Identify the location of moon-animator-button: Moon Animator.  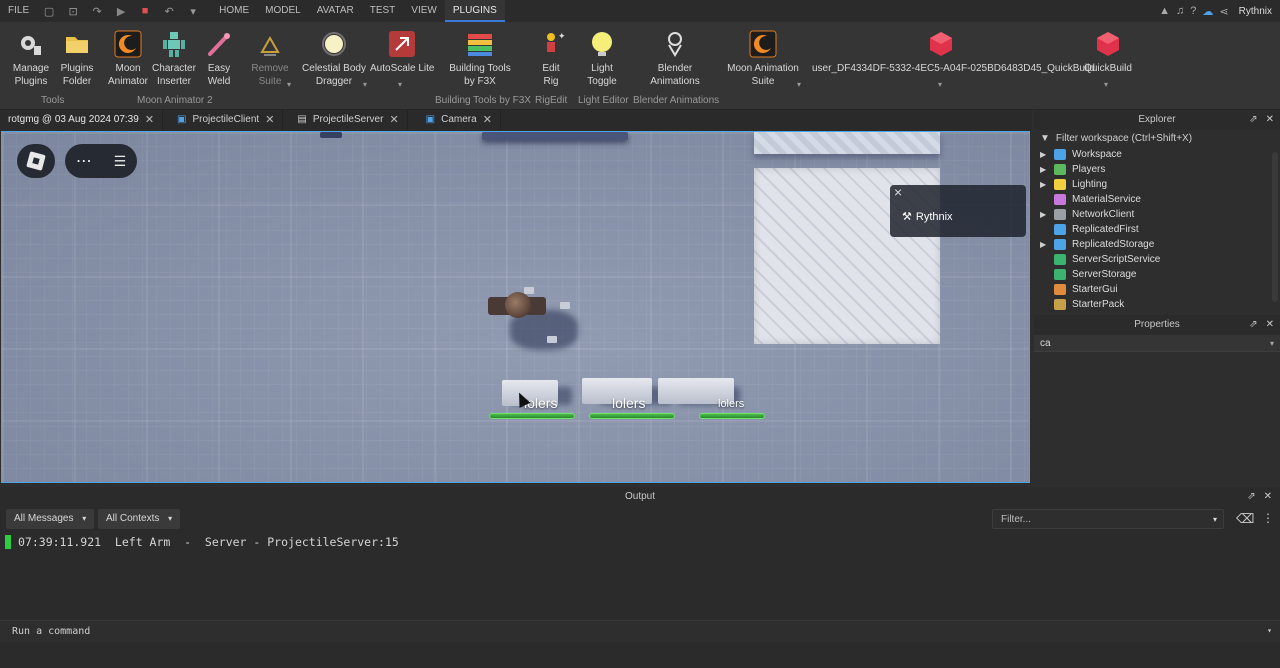
(128, 58).